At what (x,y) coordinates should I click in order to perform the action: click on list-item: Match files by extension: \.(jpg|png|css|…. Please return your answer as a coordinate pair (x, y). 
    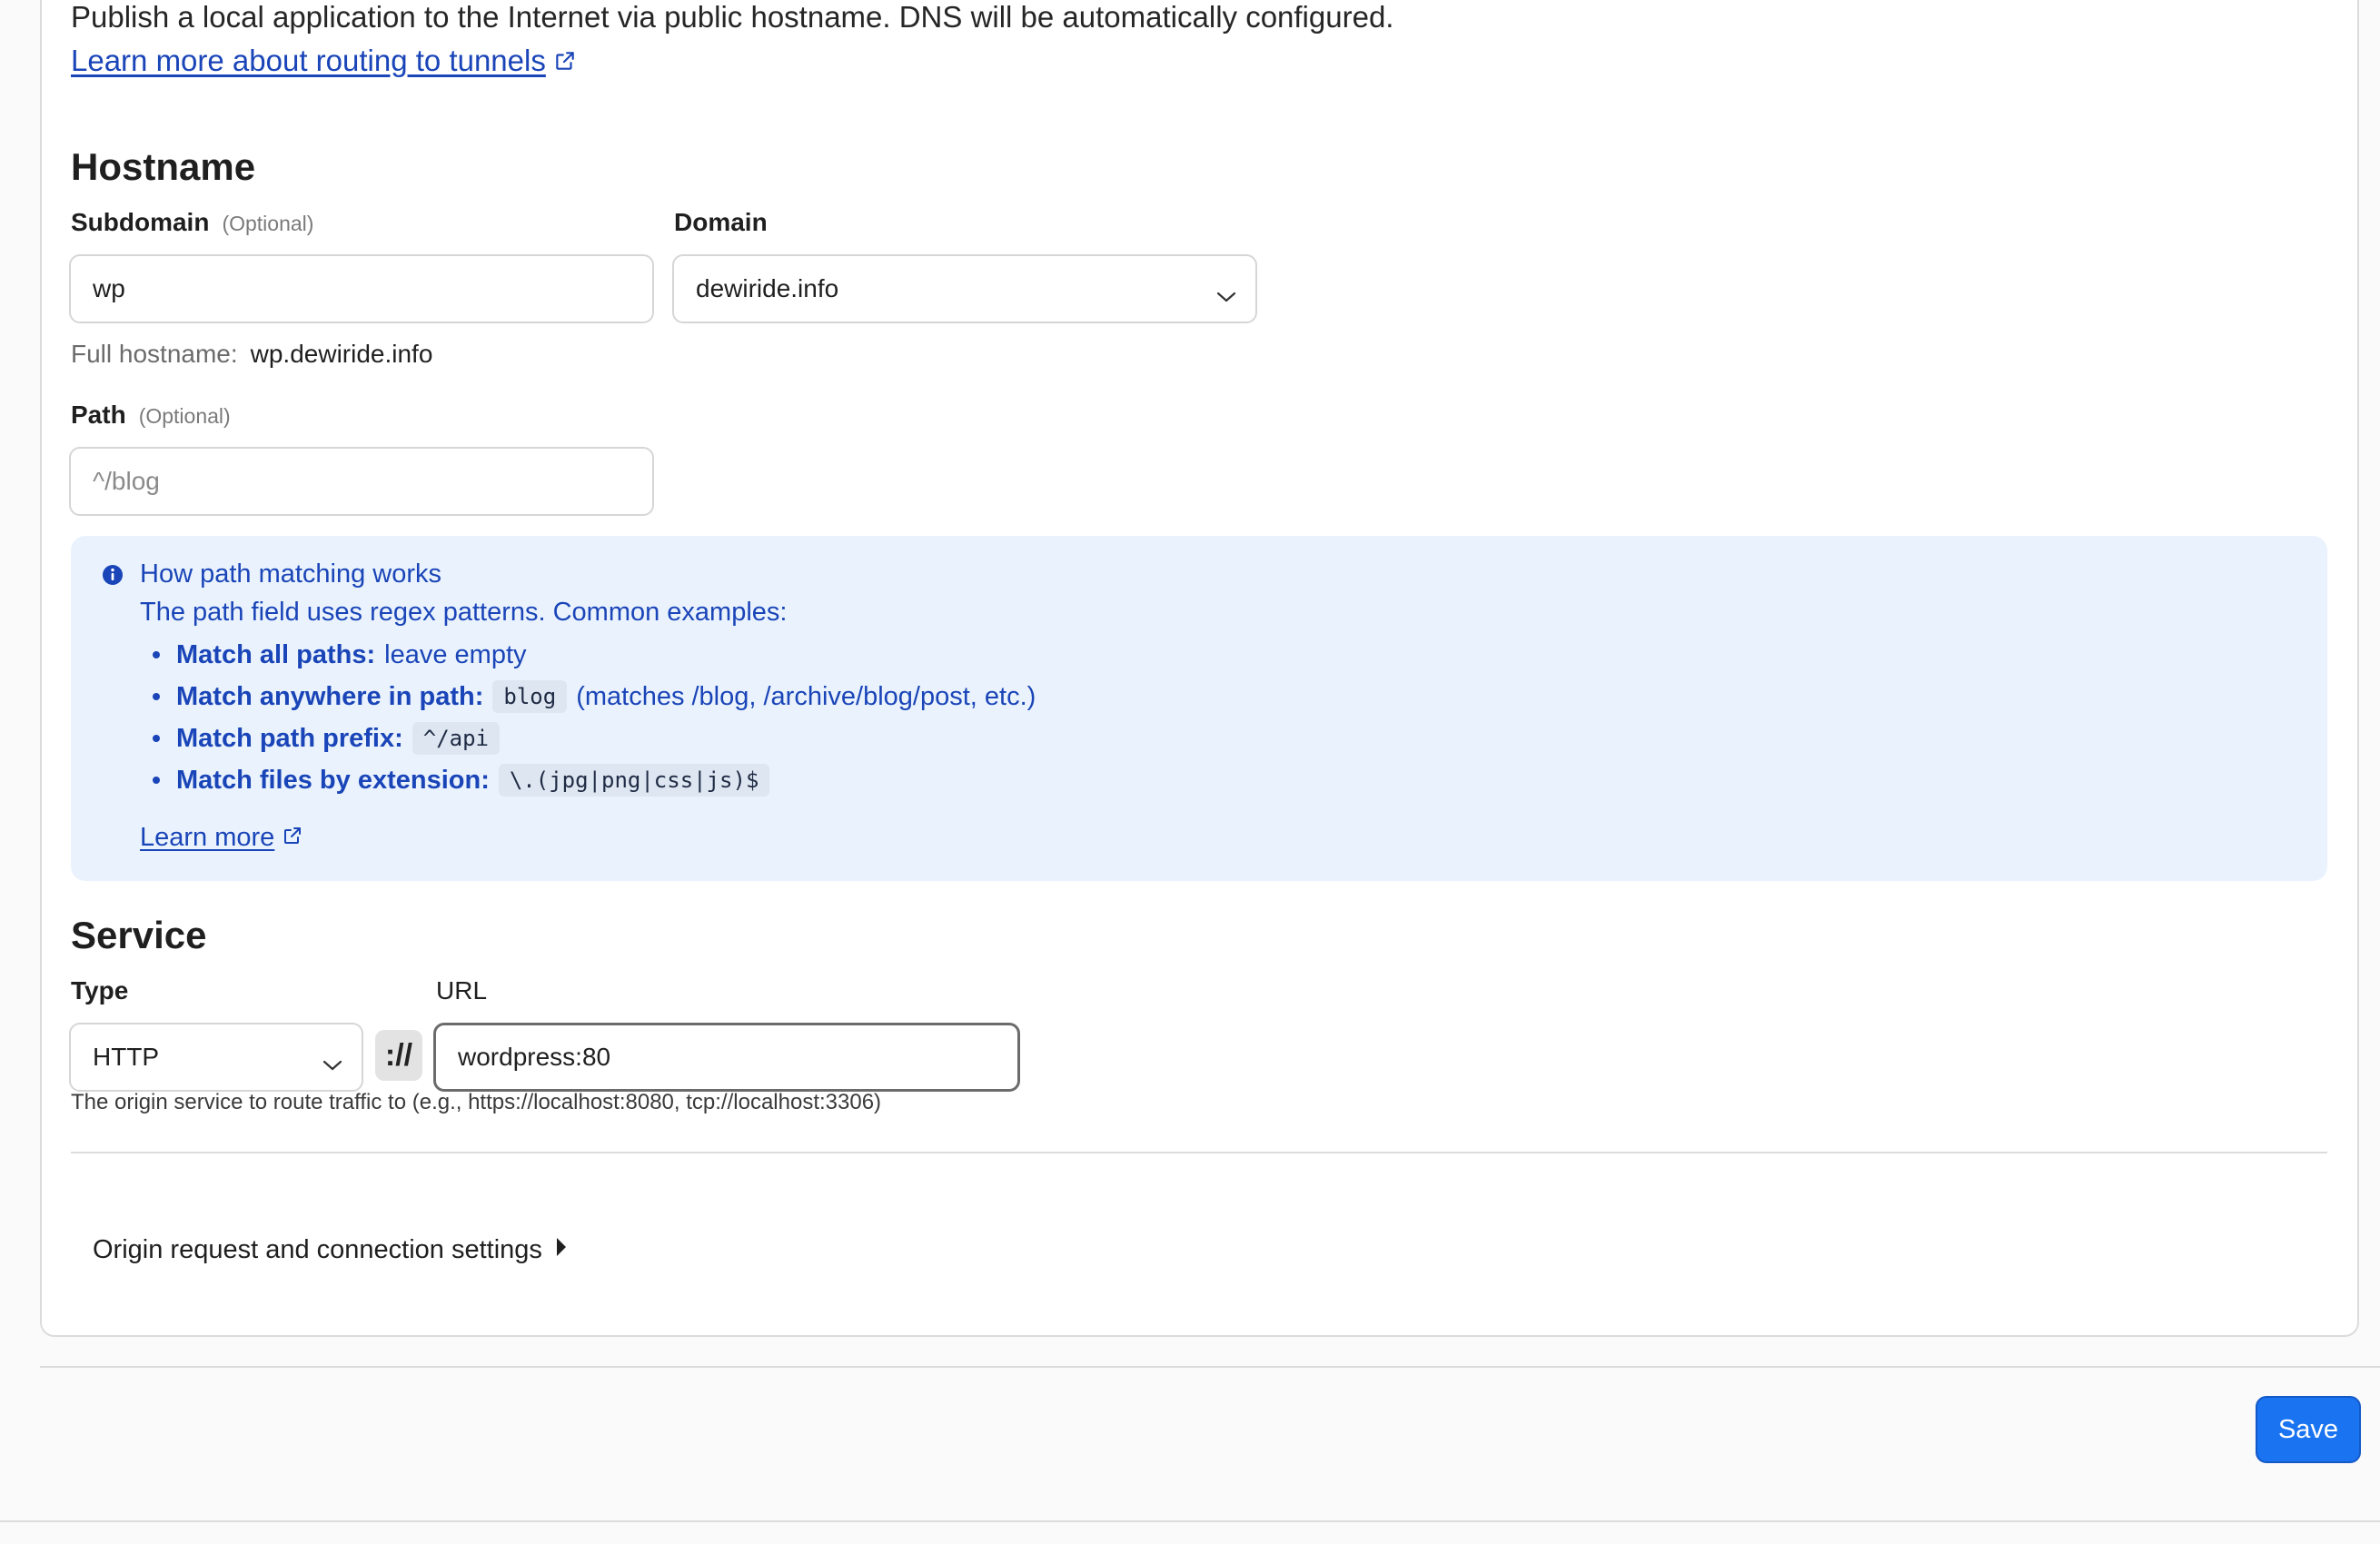
    Looking at the image, I should click on (594, 780).